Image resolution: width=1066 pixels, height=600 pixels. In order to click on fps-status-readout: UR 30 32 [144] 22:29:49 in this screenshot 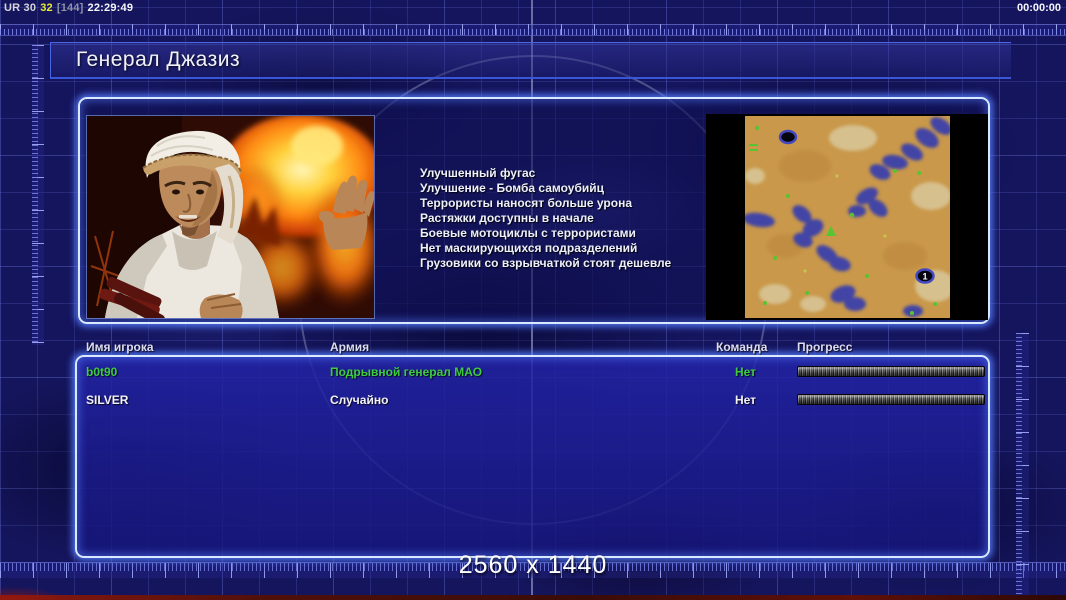, I will do `click(70, 8)`.